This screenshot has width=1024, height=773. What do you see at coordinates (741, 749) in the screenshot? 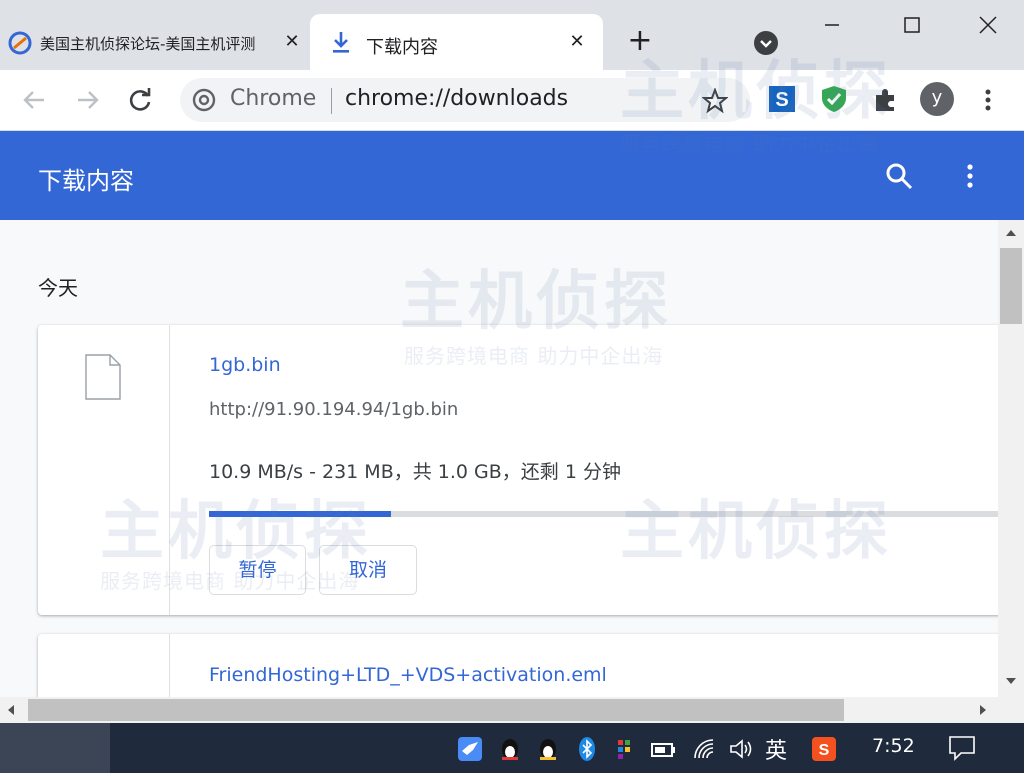
I see `volume-icon` at bounding box center [741, 749].